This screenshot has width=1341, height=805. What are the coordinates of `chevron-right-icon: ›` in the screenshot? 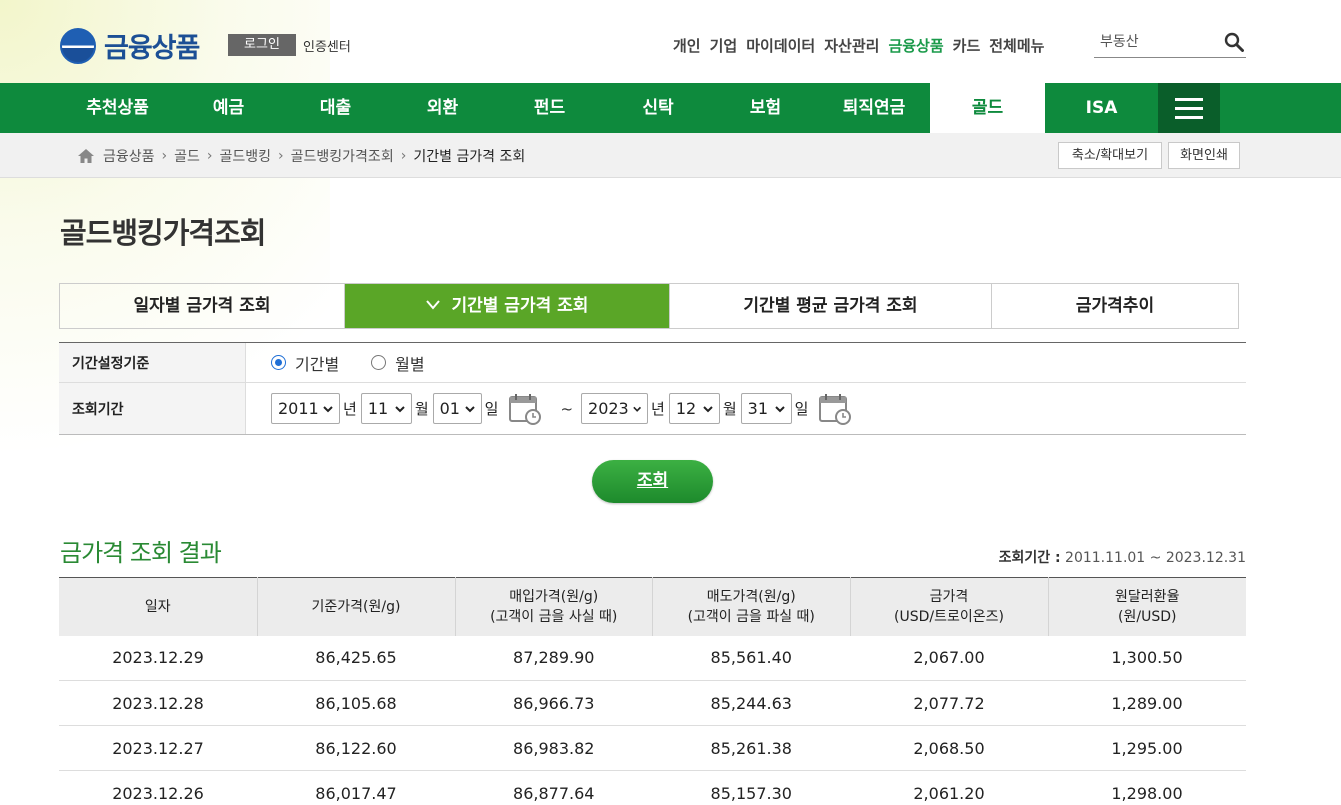 It's located at (403, 156).